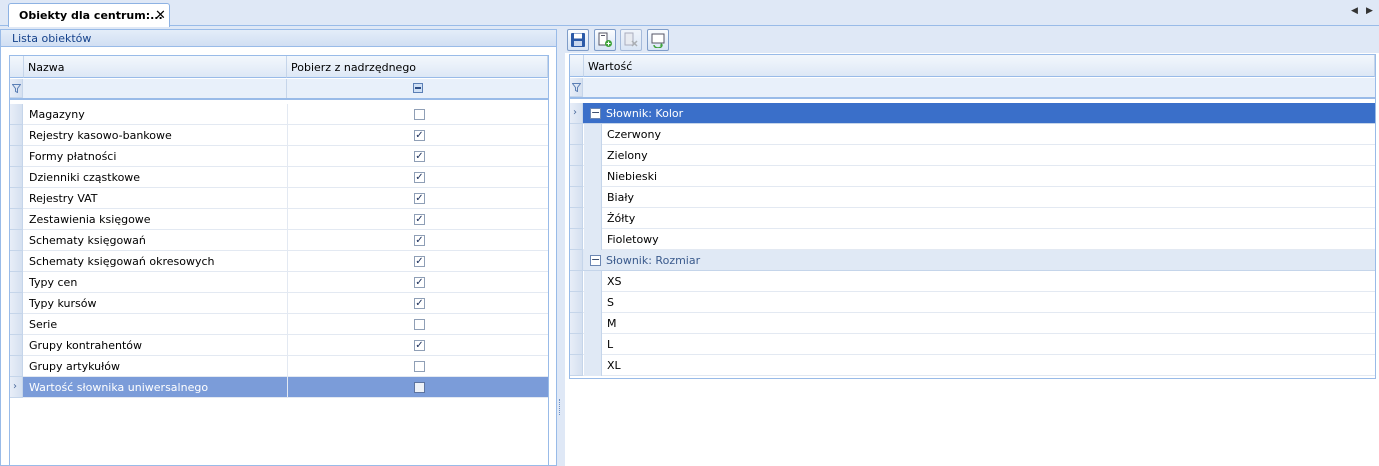 Image resolution: width=1379 pixels, height=466 pixels. I want to click on table-row: Rejestry kasowo-bankowe ✓, so click(279, 135).